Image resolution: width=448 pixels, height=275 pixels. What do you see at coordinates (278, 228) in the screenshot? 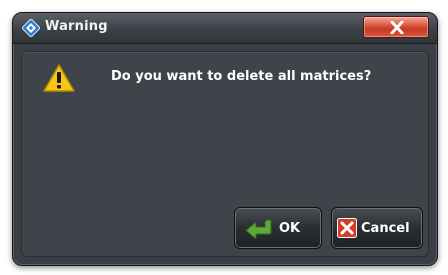
I see `ok-button: OK` at bounding box center [278, 228].